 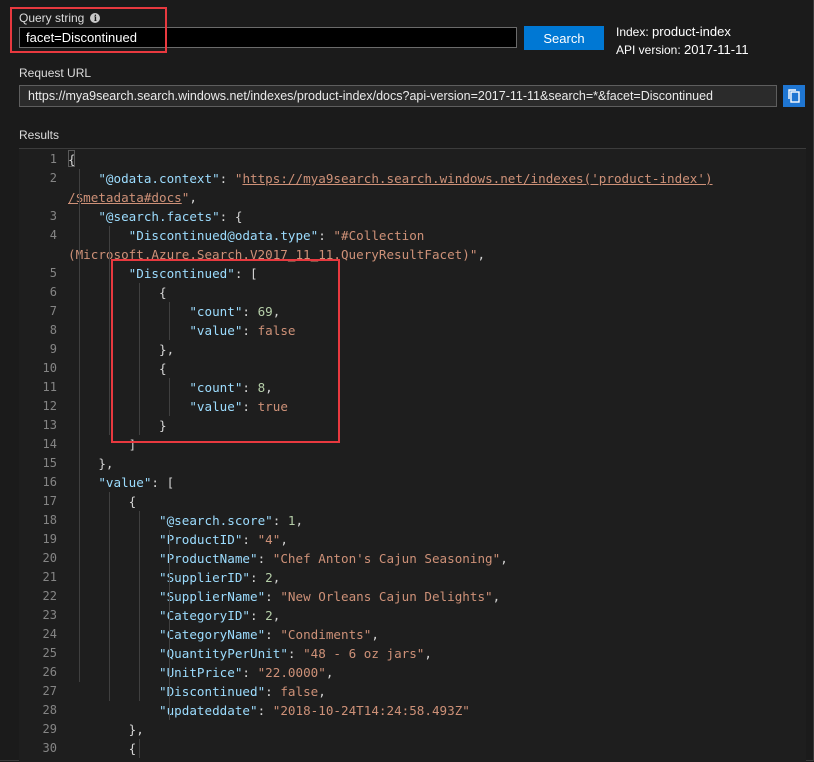 I want to click on api-version-value: 2017-11-11, so click(x=716, y=49).